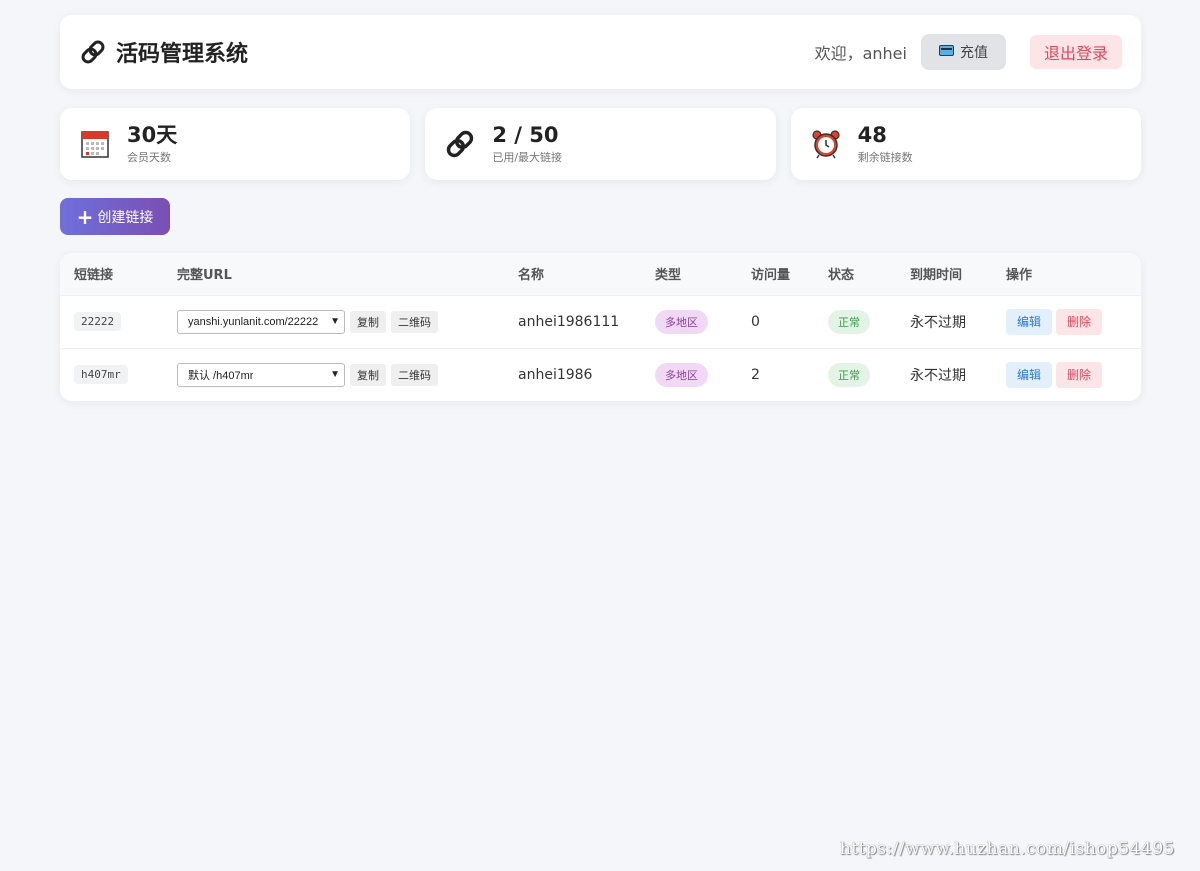 The height and width of the screenshot is (871, 1200). I want to click on table-row: h407mr 默认 /h407mr ▼ 复制 二维码 anhei1986 多地区, so click(600, 374).